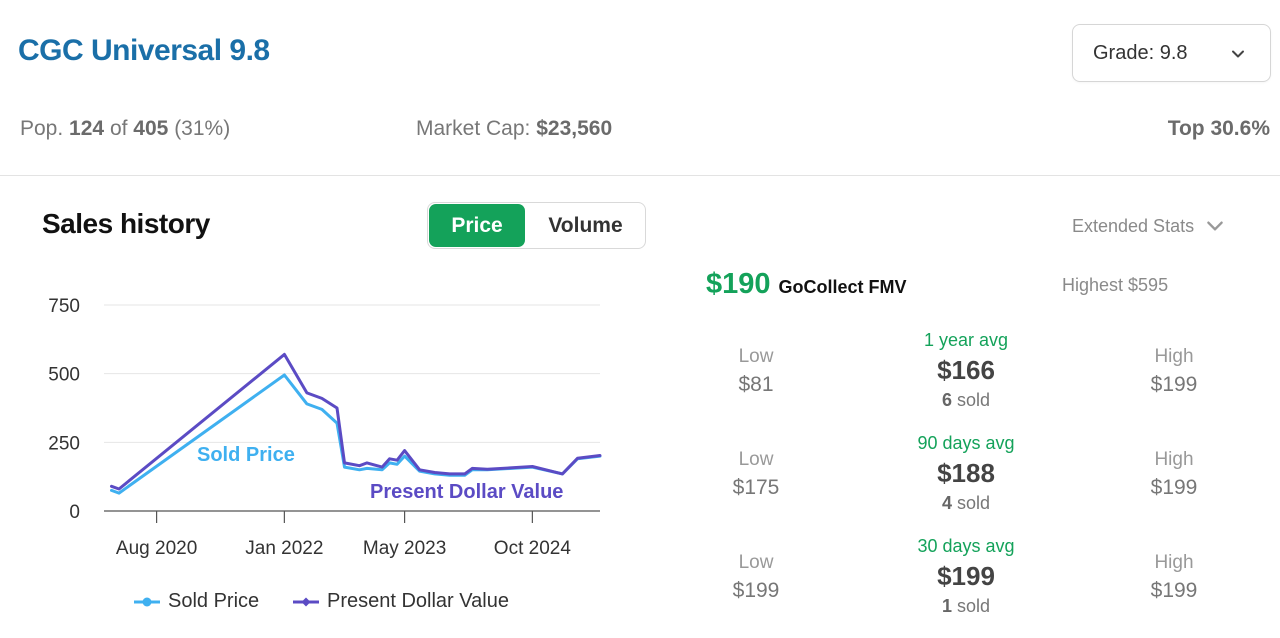 The width and height of the screenshot is (1280, 638). Describe the element at coordinates (118, 128) in the screenshot. I see `pop-of: of` at that location.